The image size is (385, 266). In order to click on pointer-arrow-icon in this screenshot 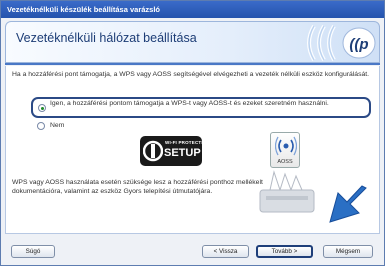, I will do `click(348, 204)`.